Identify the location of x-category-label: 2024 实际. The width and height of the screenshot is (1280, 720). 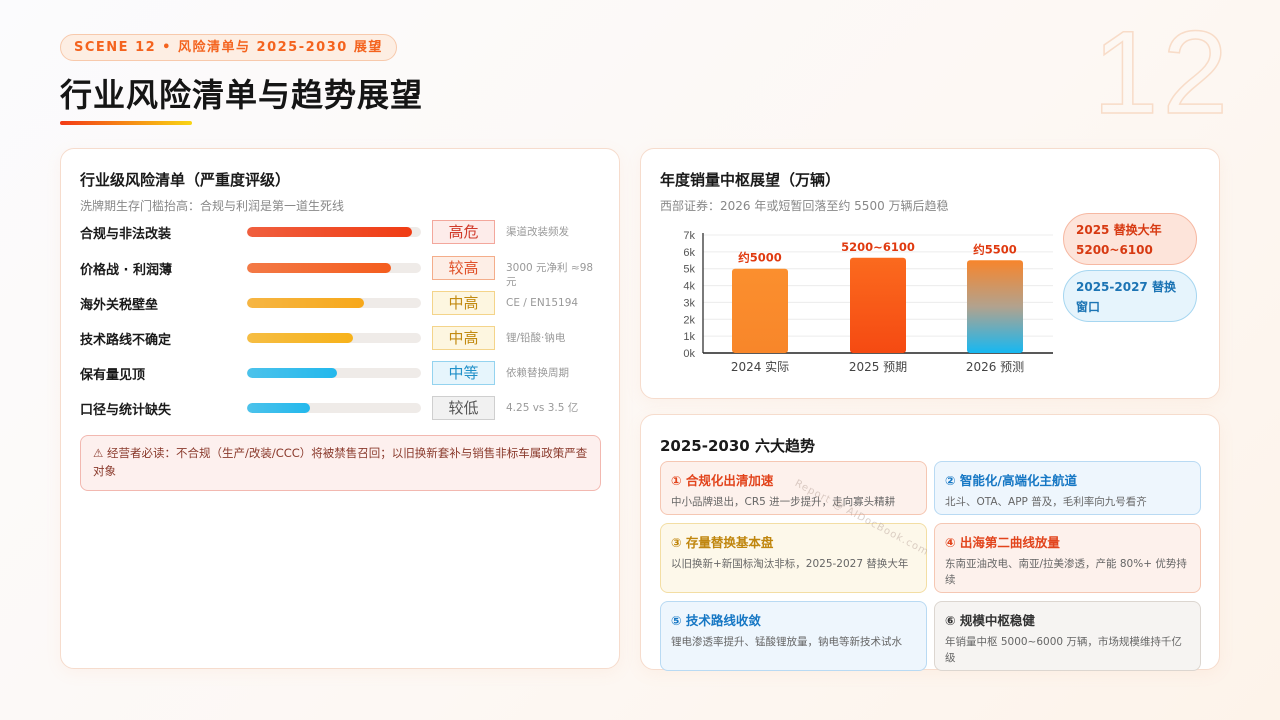
(760, 366).